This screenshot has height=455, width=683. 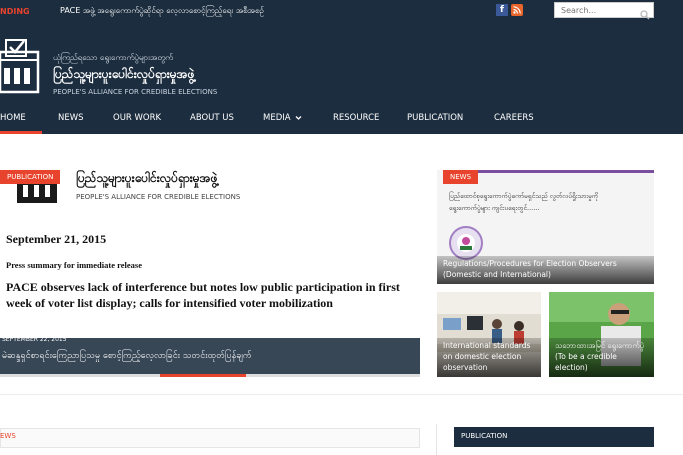 I want to click on column-divider, so click(x=436, y=439).